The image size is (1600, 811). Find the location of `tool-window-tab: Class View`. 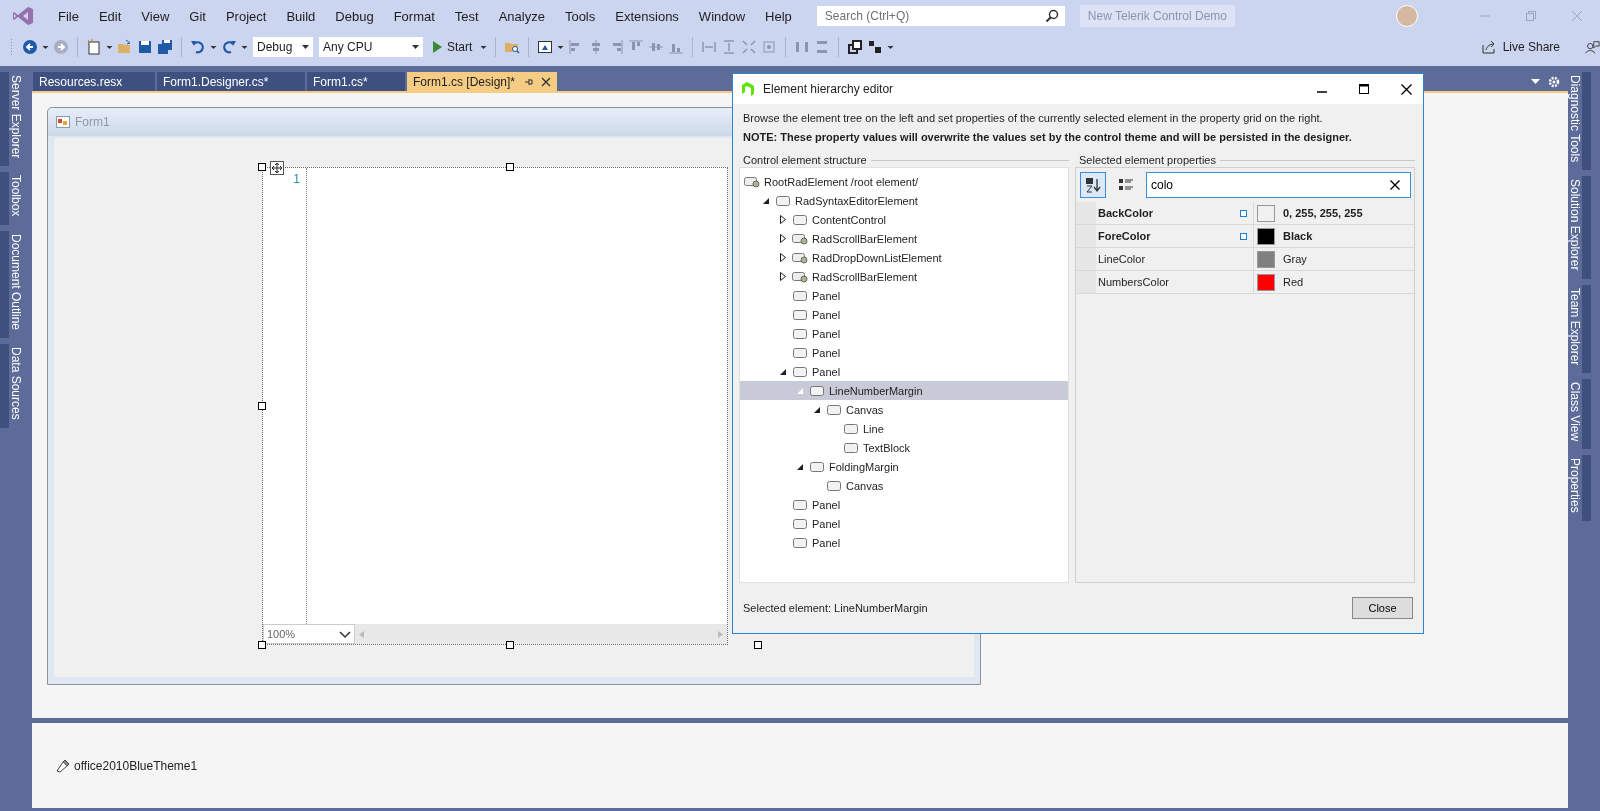

tool-window-tab: Class View is located at coordinates (1579, 414).